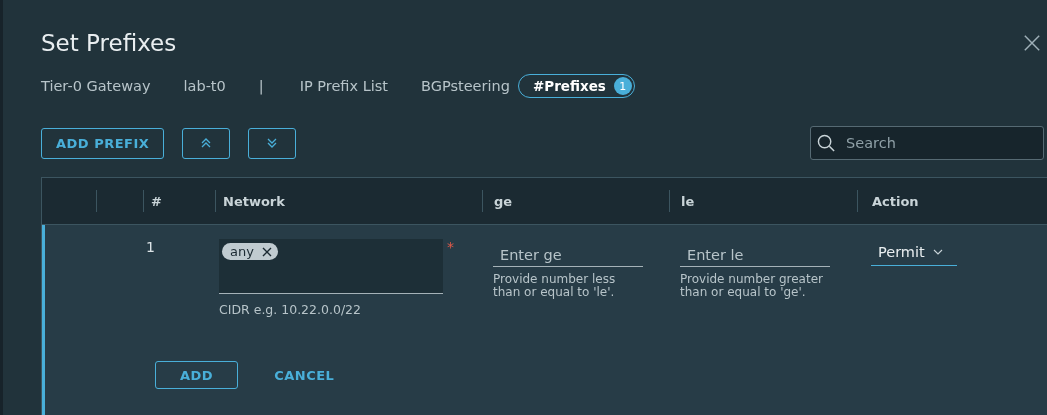  I want to click on move-down-button, so click(272, 143).